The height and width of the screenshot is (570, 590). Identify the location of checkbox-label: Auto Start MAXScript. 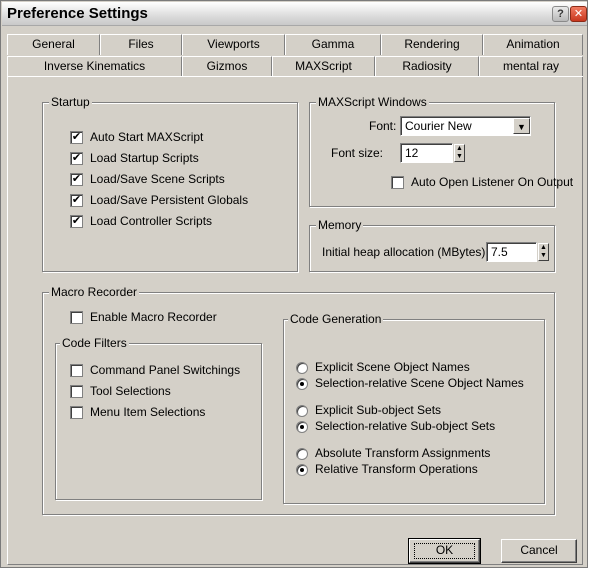
(147, 137).